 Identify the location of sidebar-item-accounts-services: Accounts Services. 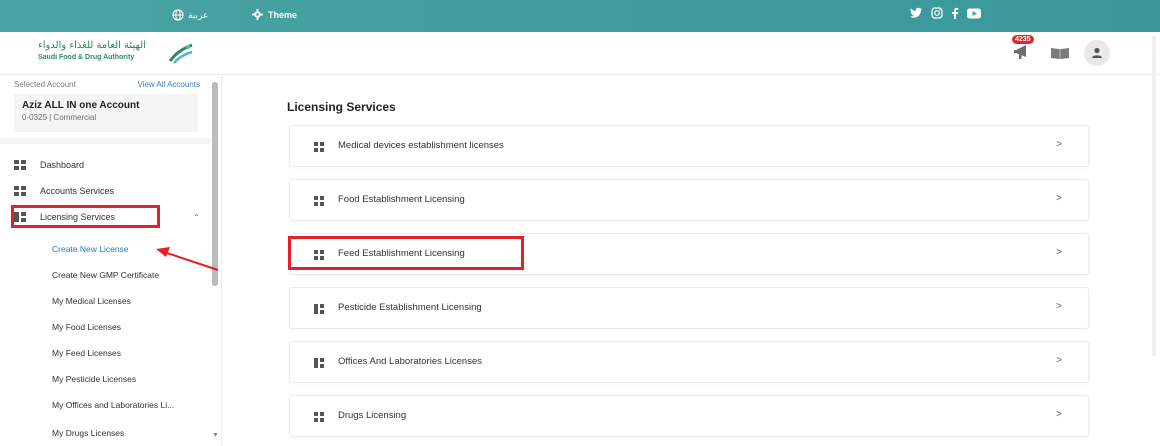
(109, 191).